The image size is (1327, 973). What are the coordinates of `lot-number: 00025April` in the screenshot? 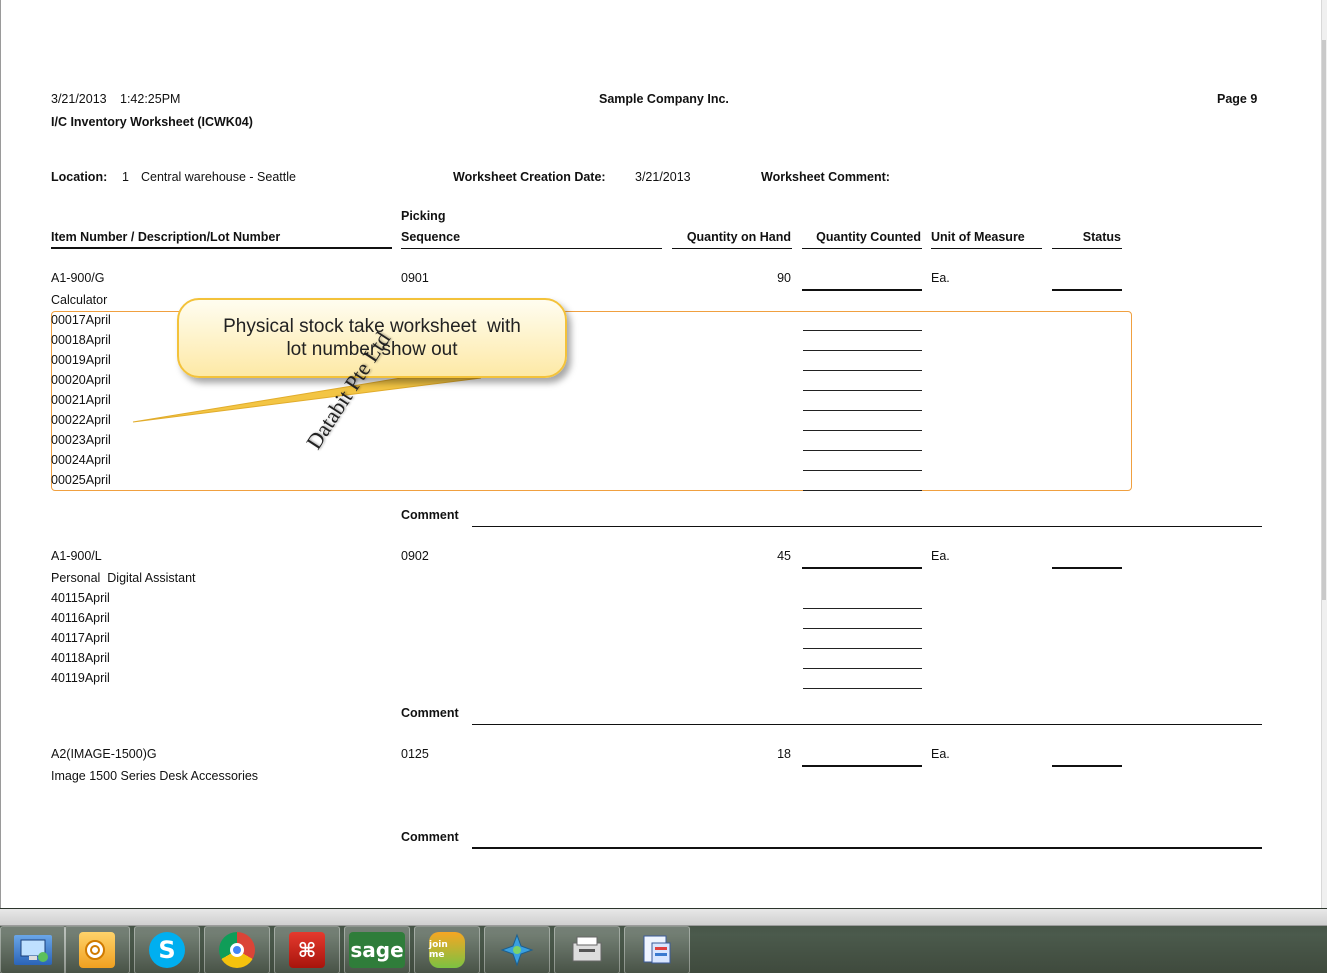 It's located at (81, 480).